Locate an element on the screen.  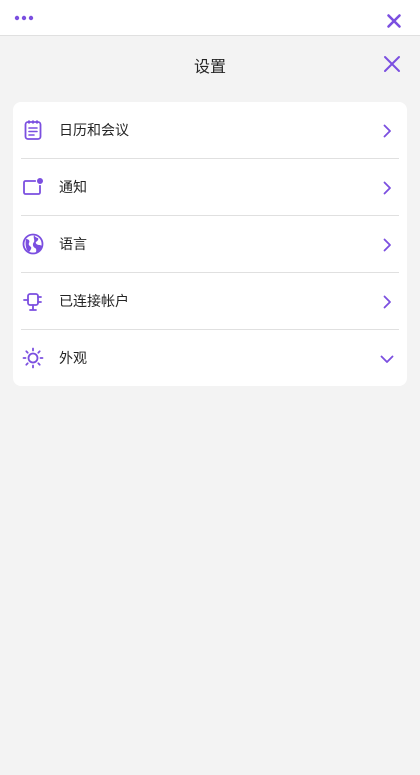
settings-item-notifications: 通知 is located at coordinates (210, 187).